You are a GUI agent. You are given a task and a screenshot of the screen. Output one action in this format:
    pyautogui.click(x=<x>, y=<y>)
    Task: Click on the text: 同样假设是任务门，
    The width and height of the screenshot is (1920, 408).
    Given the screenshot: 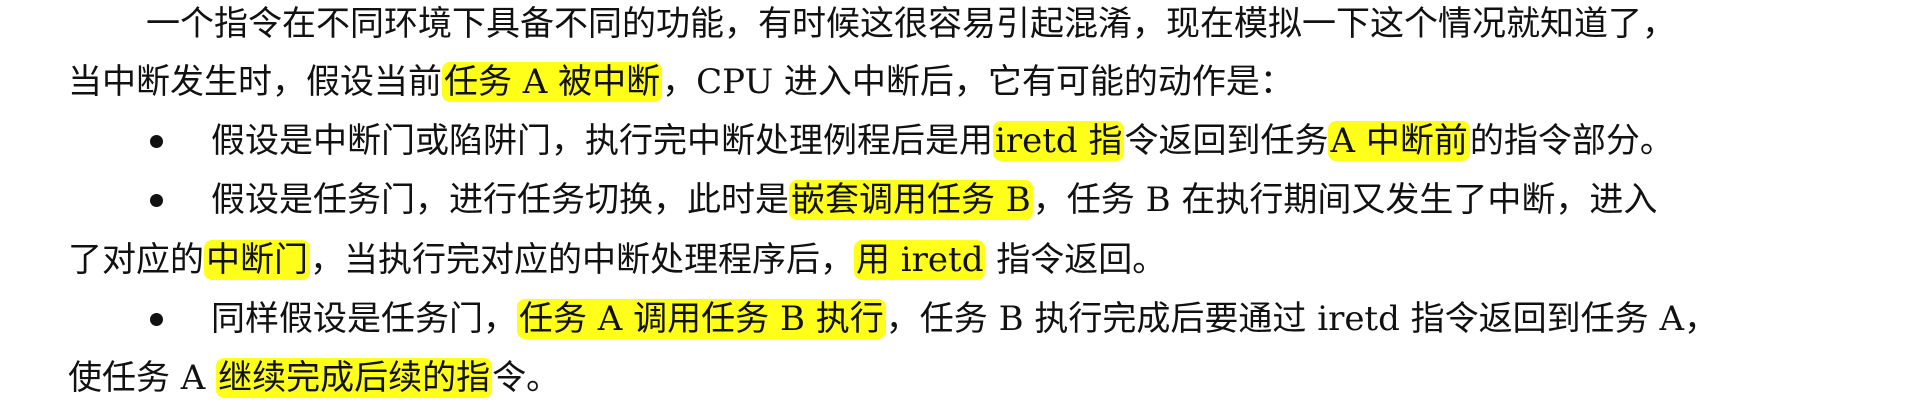 What is the action you would take?
    pyautogui.click(x=364, y=319)
    